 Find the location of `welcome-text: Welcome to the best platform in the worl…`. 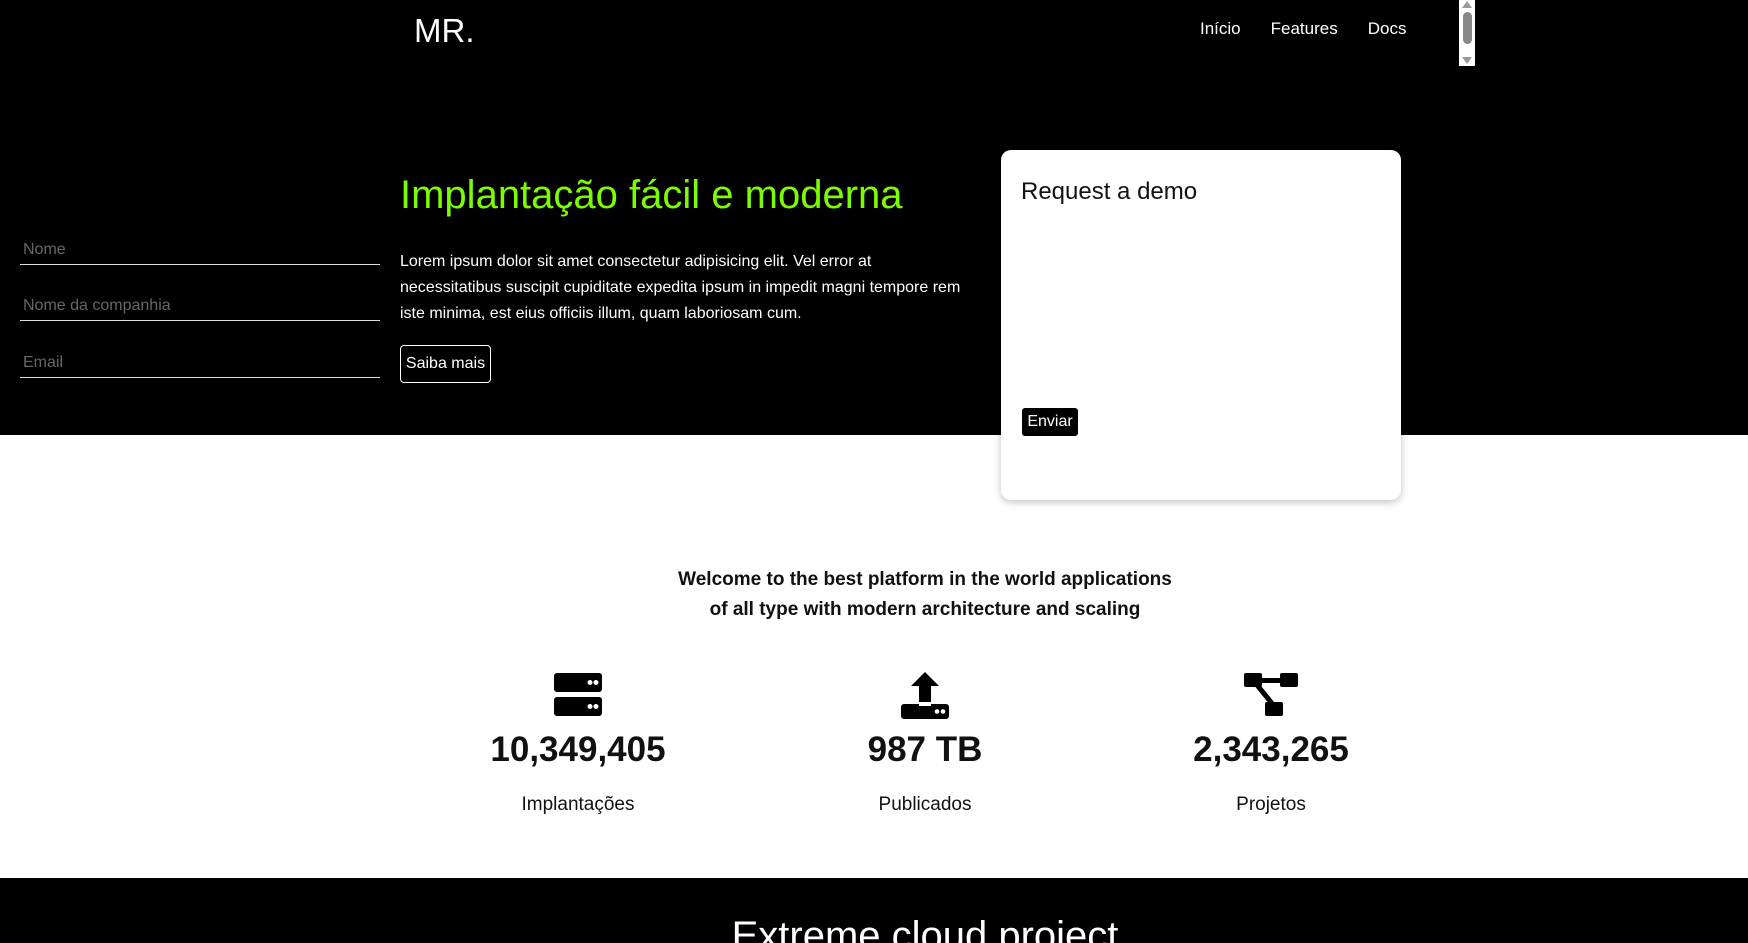

welcome-text: Welcome to the best platform in the worl… is located at coordinates (925, 595).